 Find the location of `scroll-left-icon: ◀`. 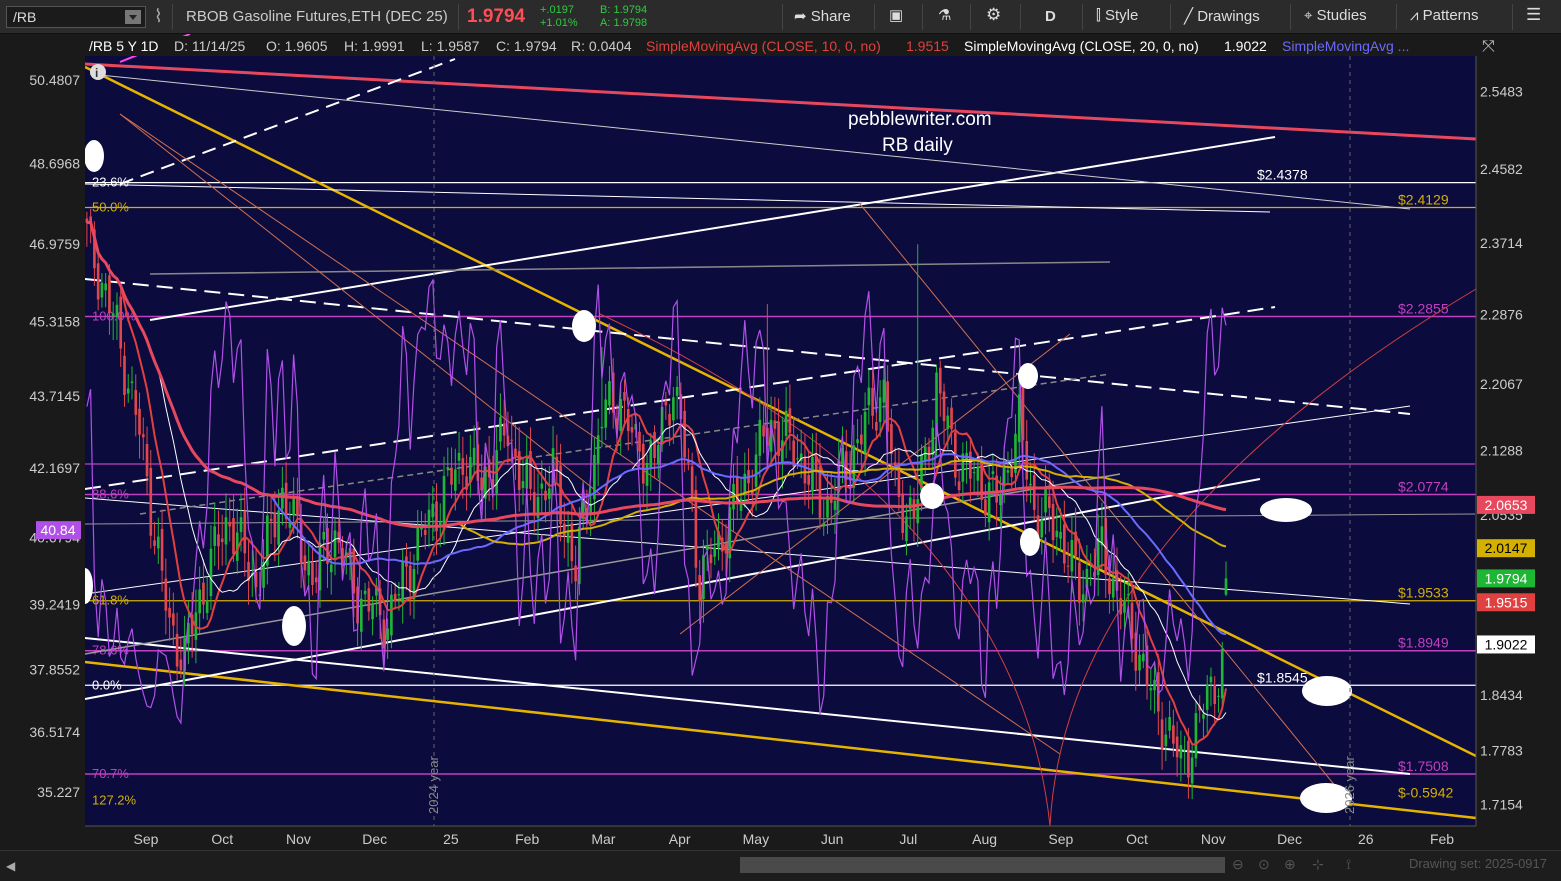

scroll-left-icon: ◀ is located at coordinates (10, 866).